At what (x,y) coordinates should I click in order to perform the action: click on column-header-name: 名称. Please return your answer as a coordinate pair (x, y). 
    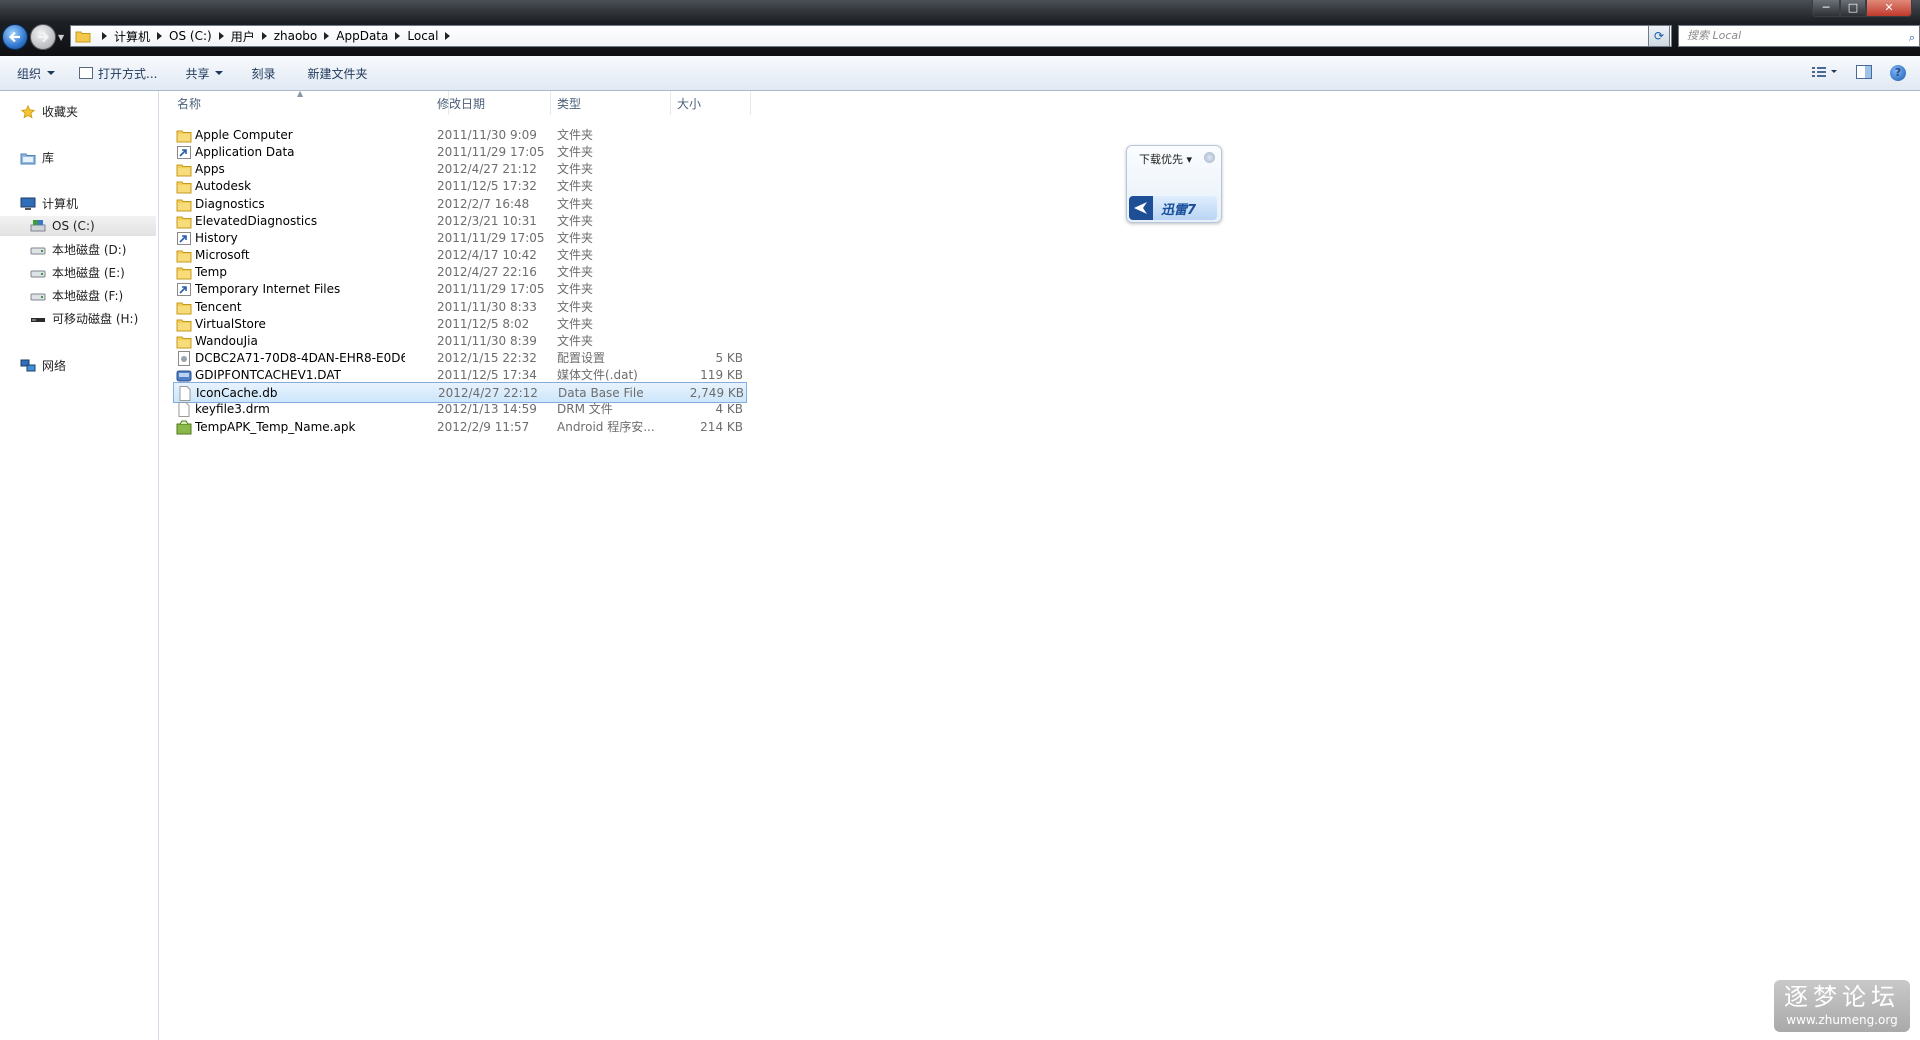
    Looking at the image, I should click on (313, 103).